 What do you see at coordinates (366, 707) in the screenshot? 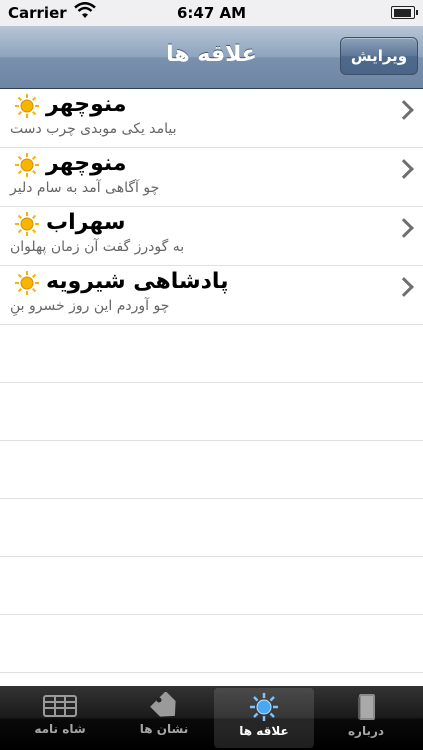
I see `book-icon` at bounding box center [366, 707].